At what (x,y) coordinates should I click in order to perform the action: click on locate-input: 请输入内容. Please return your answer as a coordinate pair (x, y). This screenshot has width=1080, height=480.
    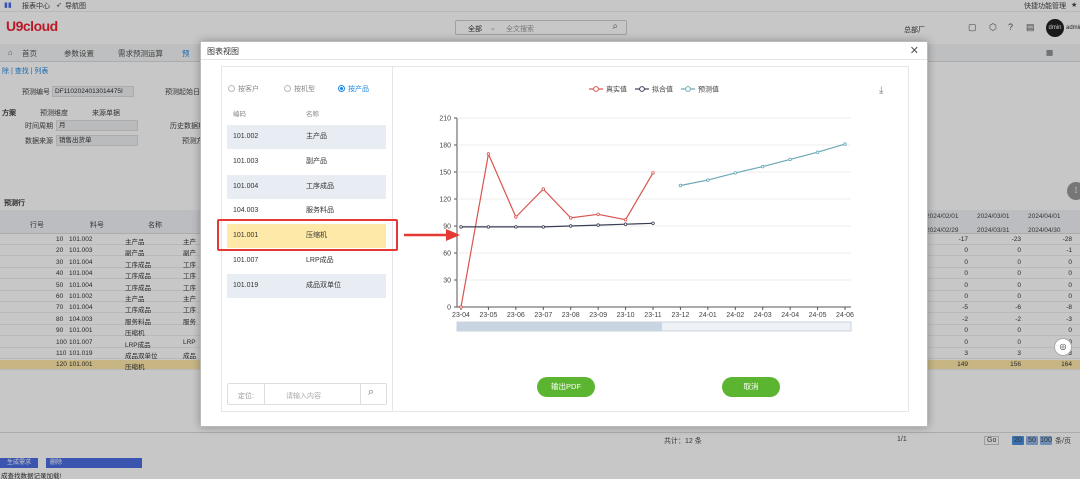
    Looking at the image, I should click on (303, 396).